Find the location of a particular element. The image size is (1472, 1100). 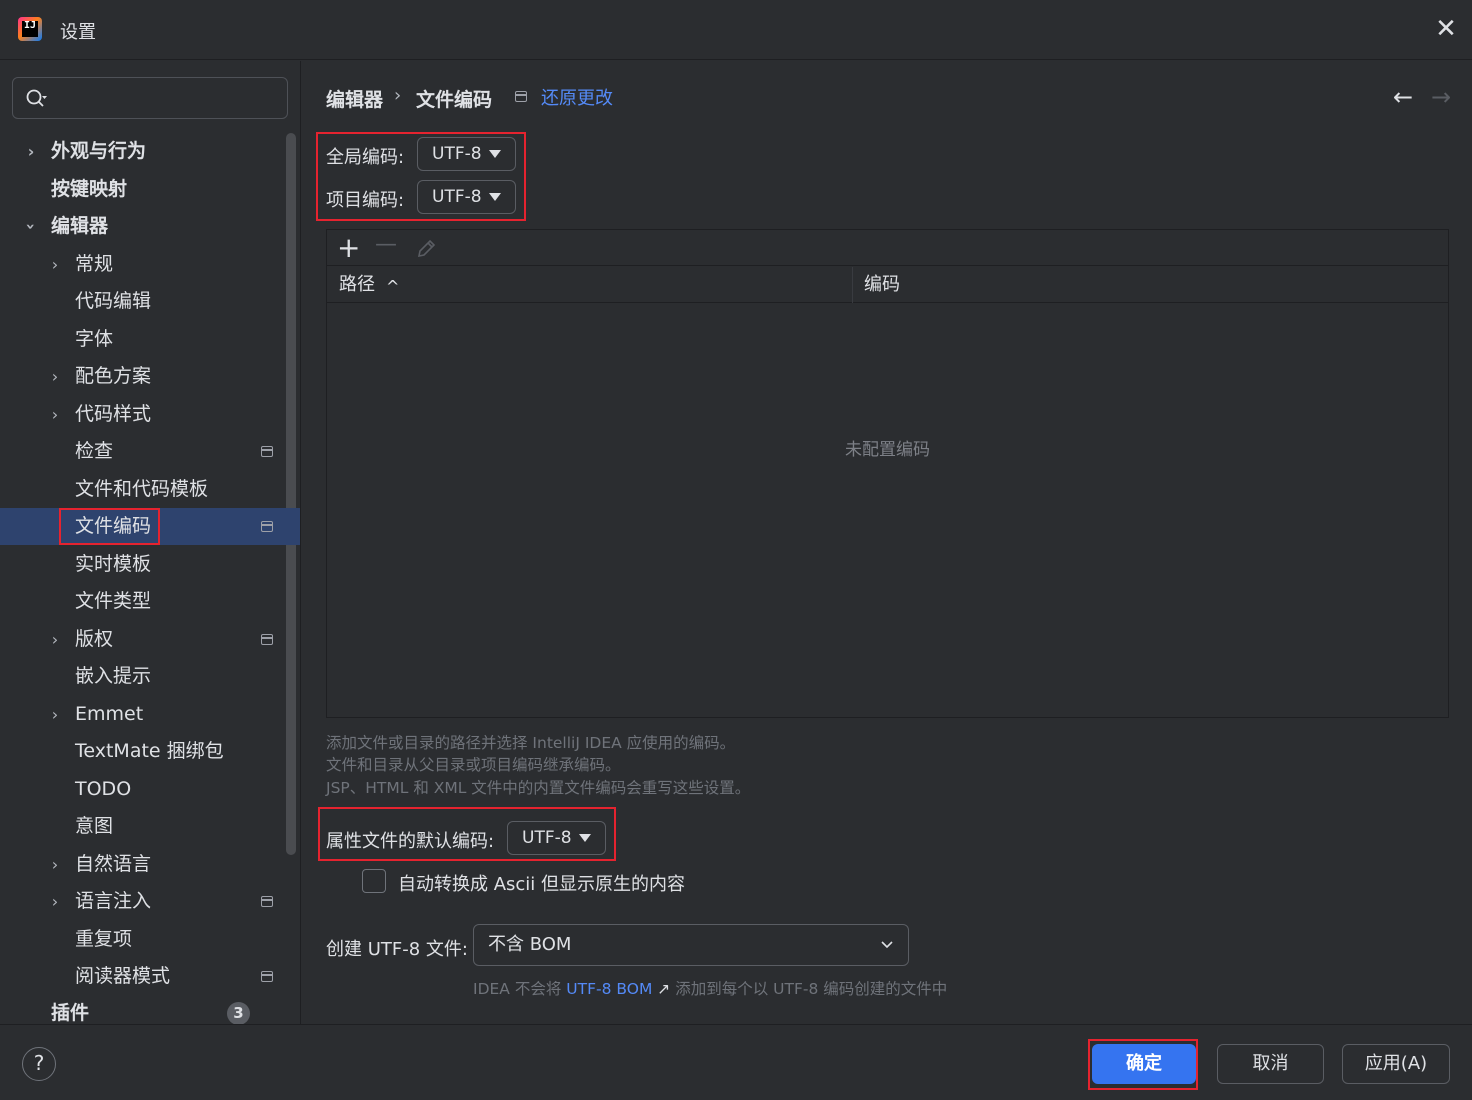

page-title: 文件编码 is located at coordinates (454, 100).